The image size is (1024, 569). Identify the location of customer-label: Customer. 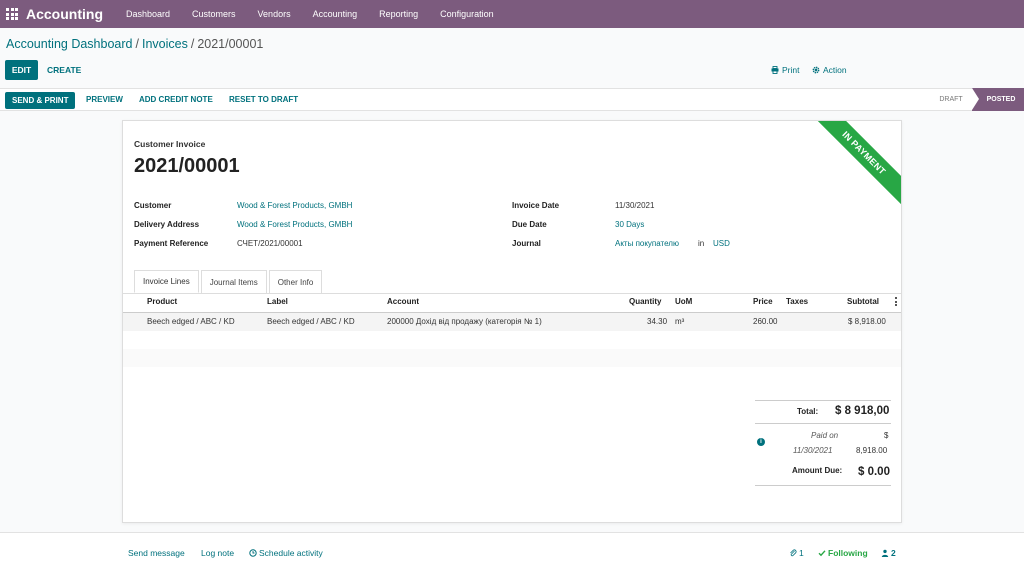
(153, 205).